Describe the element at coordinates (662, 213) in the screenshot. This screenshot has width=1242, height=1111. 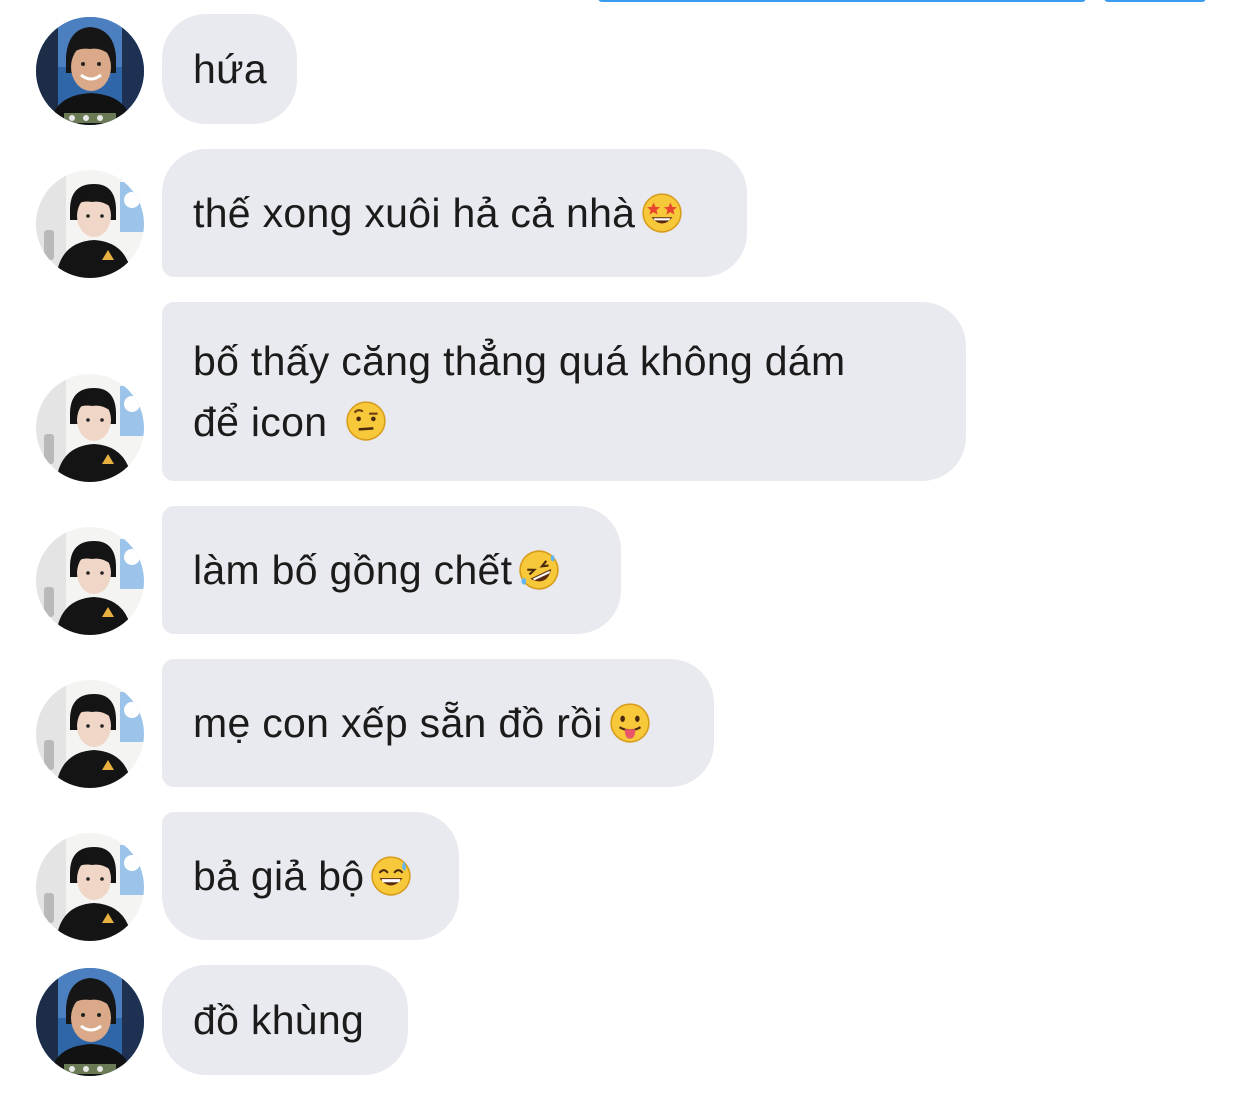
I see `star-struck-emoji-icon` at that location.